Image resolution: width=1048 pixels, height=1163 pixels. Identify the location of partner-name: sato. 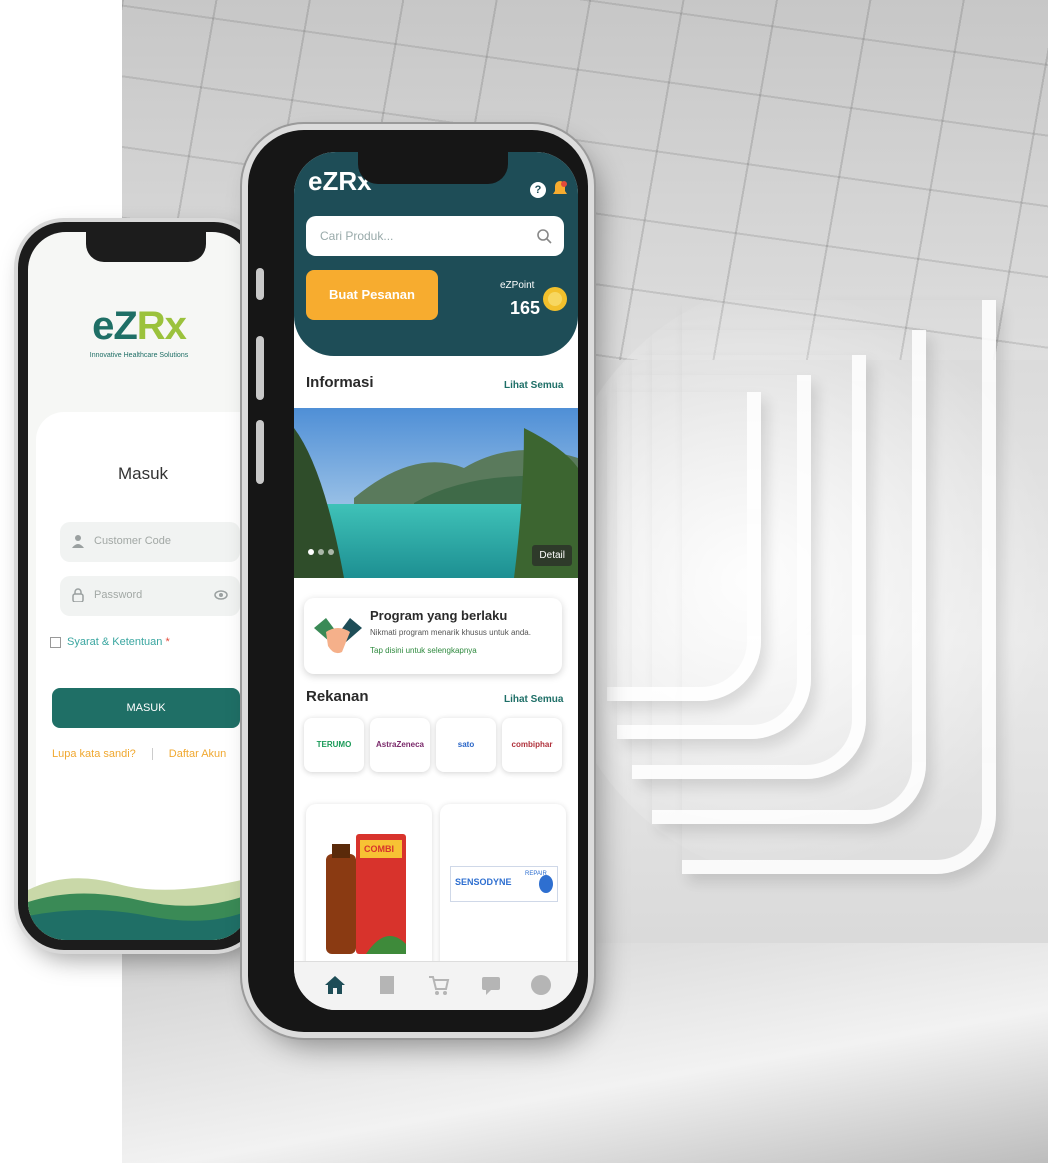
(466, 744).